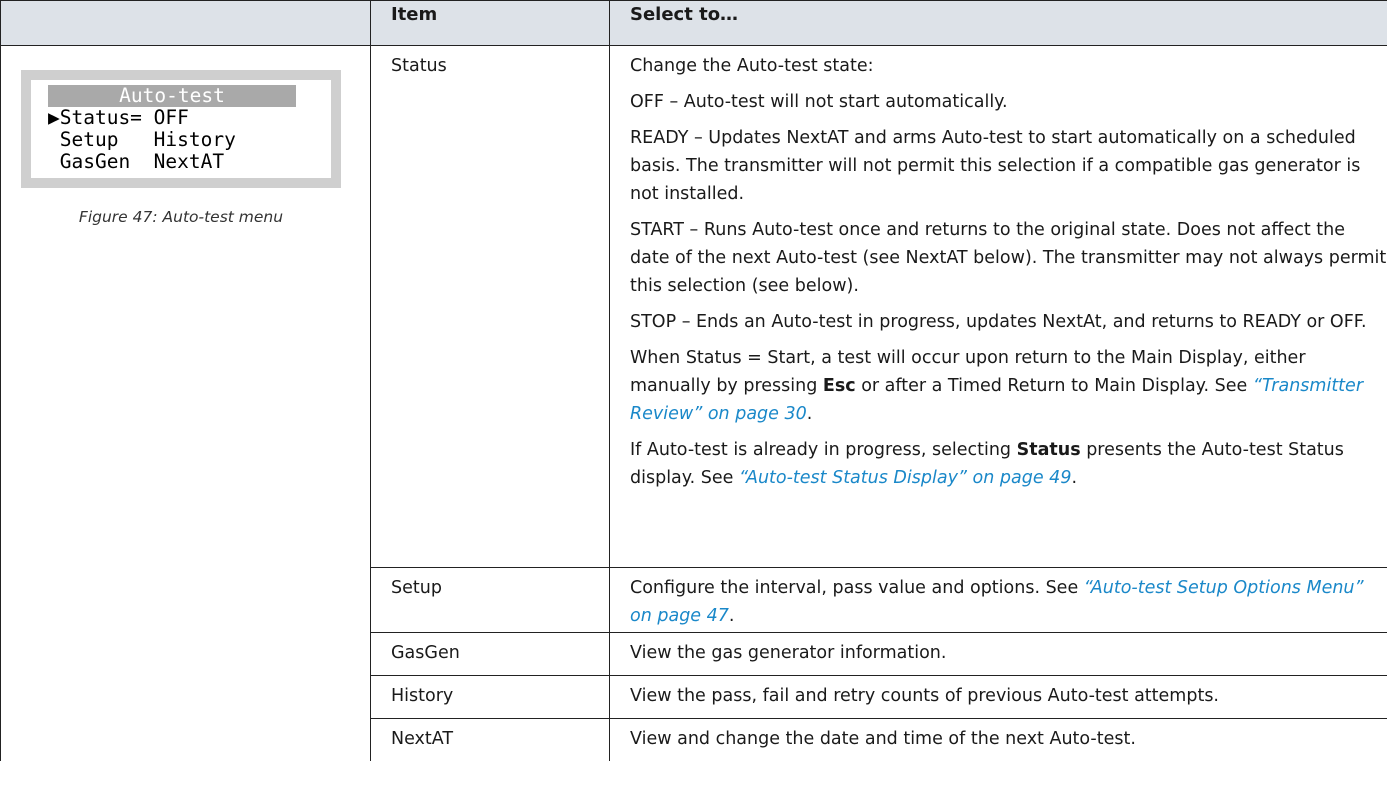 The image size is (1387, 794). I want to click on status-intro: Change the Auto-test state:, so click(752, 66).